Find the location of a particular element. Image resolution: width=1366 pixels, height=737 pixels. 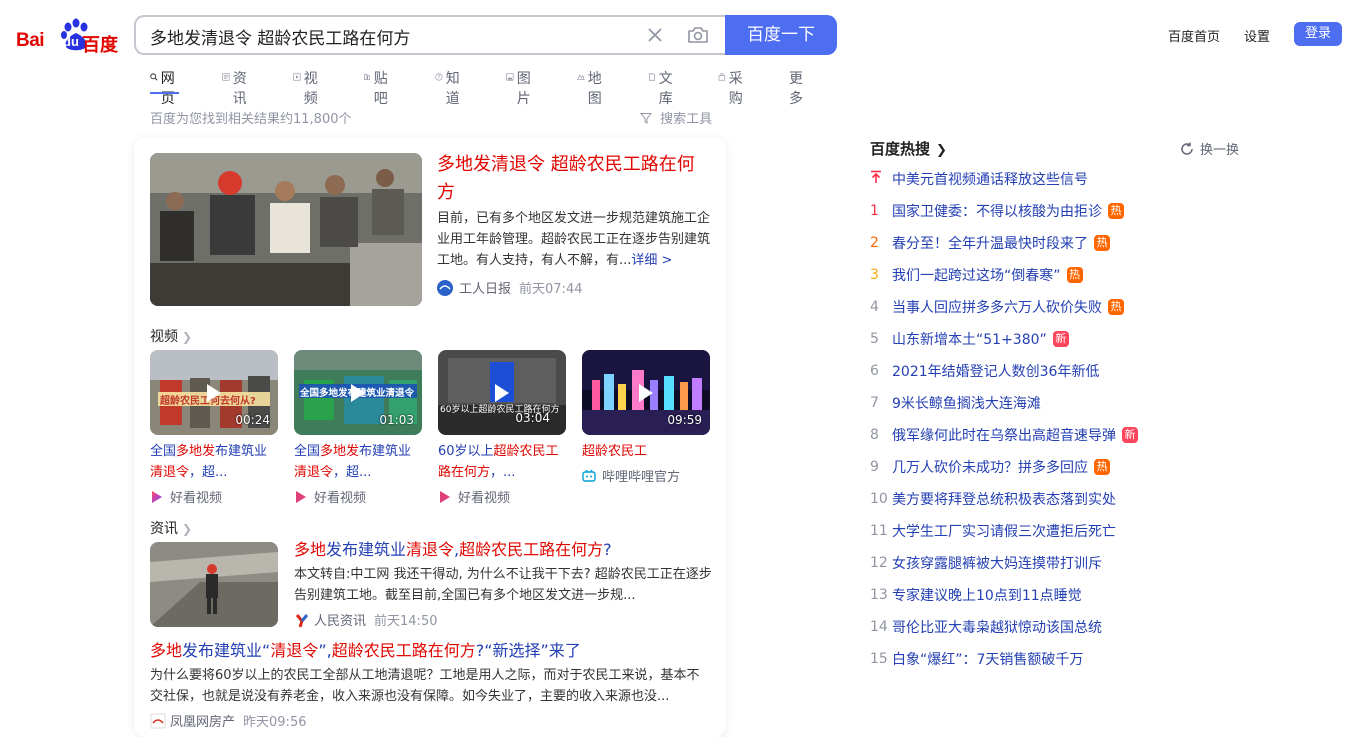

tab-news: 资讯 is located at coordinates (236, 87).